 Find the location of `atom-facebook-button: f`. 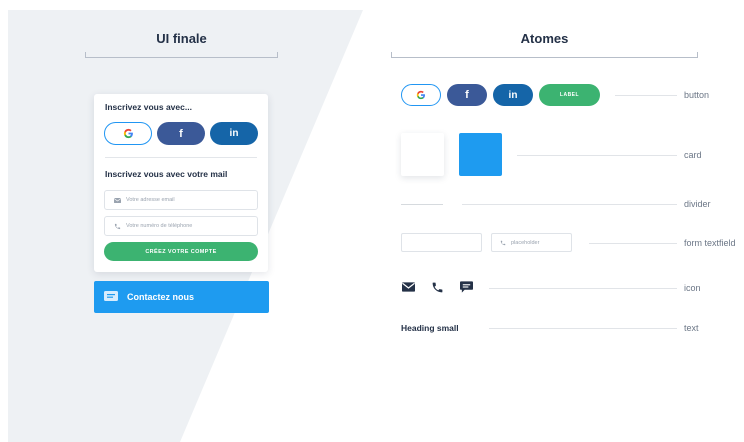

atom-facebook-button: f is located at coordinates (467, 95).